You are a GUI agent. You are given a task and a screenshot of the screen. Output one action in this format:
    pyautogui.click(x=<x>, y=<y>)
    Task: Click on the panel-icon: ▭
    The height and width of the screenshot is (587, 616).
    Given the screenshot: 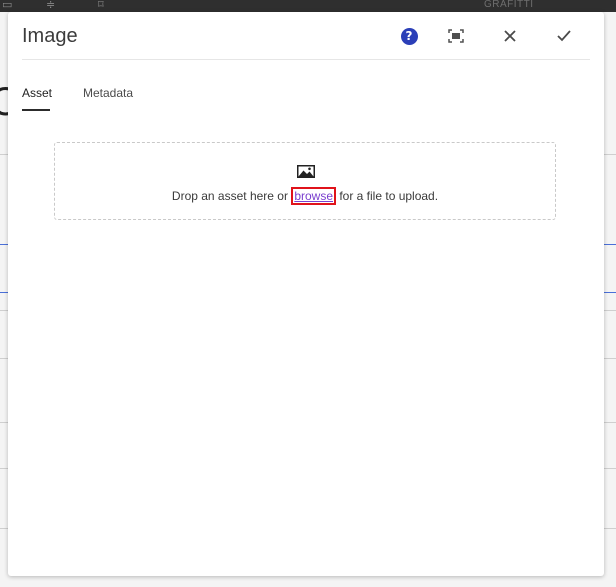 What is the action you would take?
    pyautogui.click(x=7, y=5)
    